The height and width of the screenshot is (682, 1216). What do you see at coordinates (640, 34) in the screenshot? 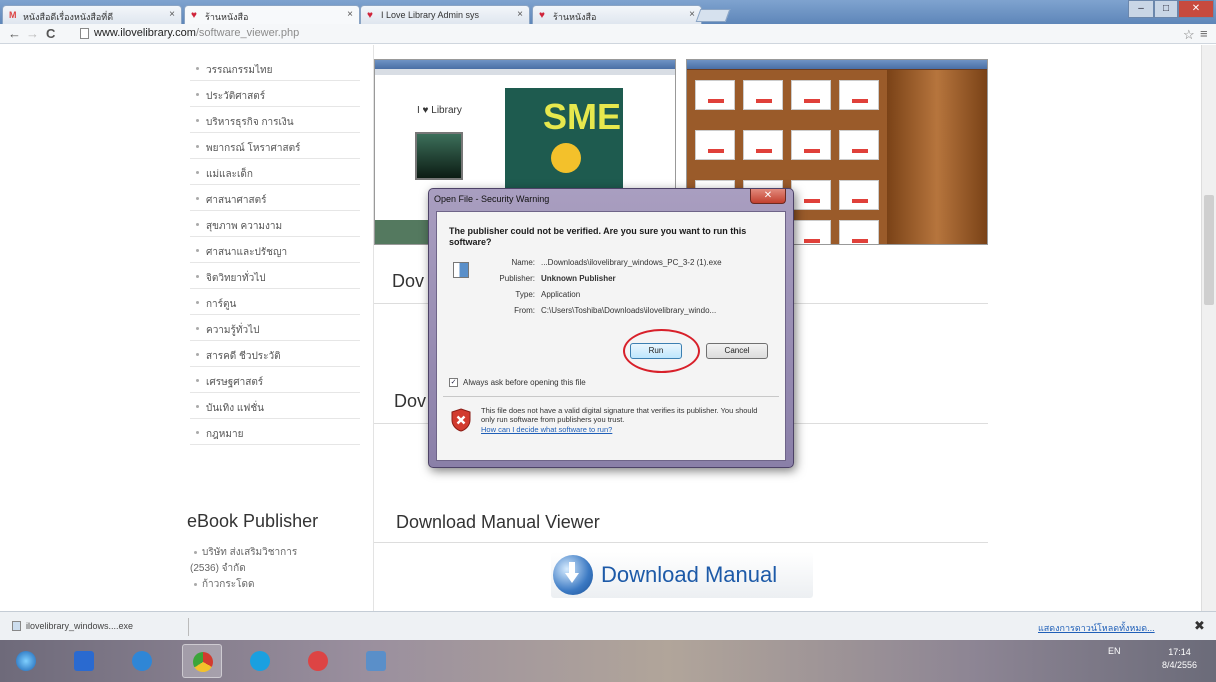
I see `address-bar: www.ilovelibrary.com/software_viewer.php` at bounding box center [640, 34].